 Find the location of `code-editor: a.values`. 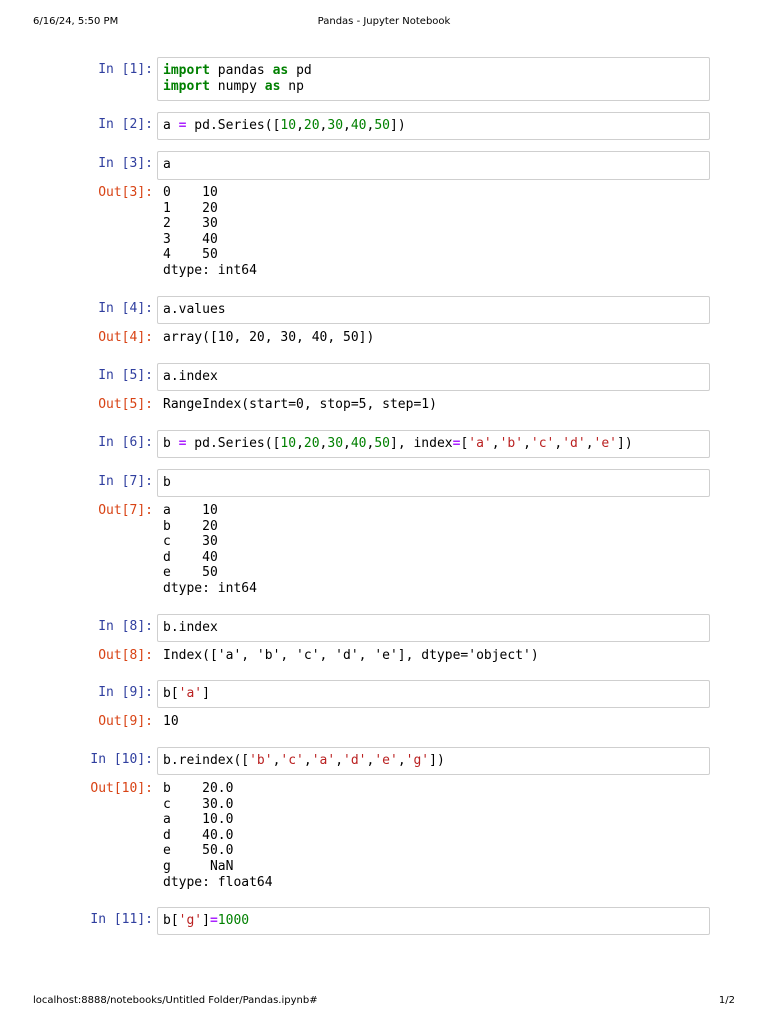

code-editor: a.values is located at coordinates (433, 307).